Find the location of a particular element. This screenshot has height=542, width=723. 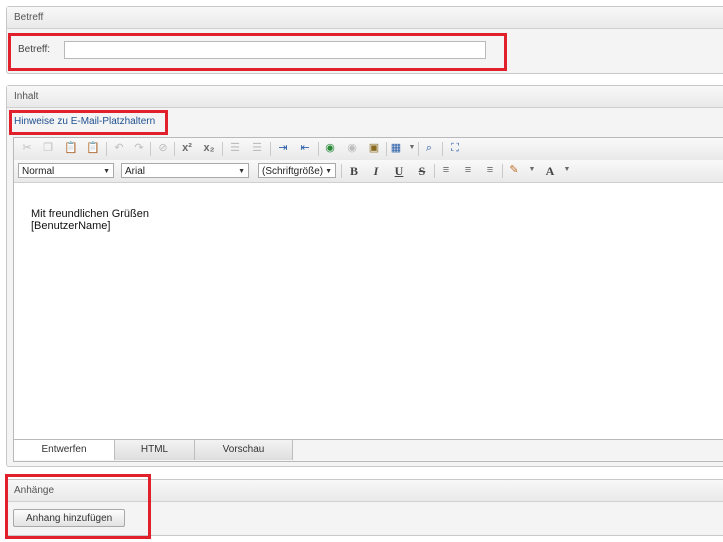

align-left-icon: ≡ is located at coordinates (446, 170).